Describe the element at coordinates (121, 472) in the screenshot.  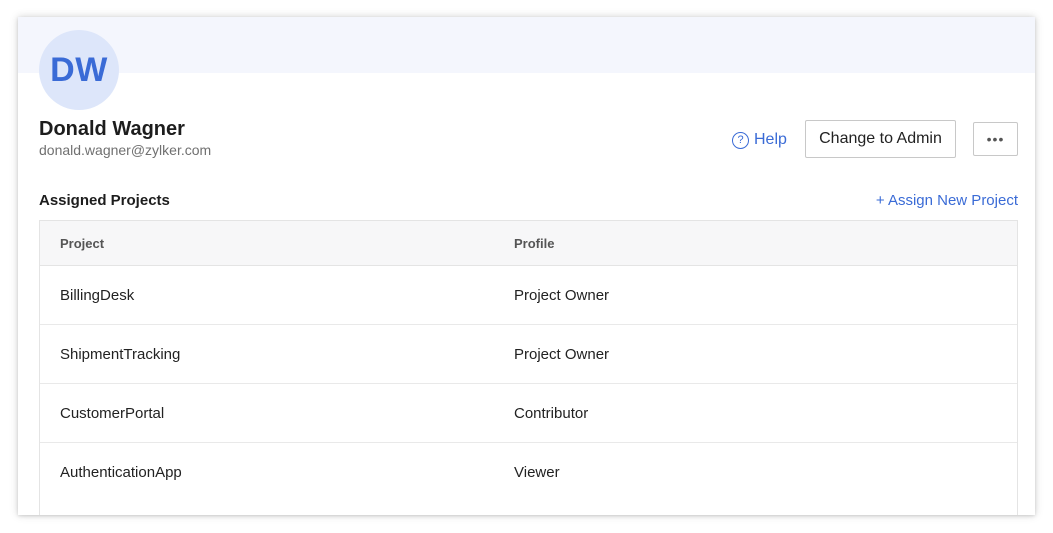
I see `project-cell: AuthenticationApp` at that location.